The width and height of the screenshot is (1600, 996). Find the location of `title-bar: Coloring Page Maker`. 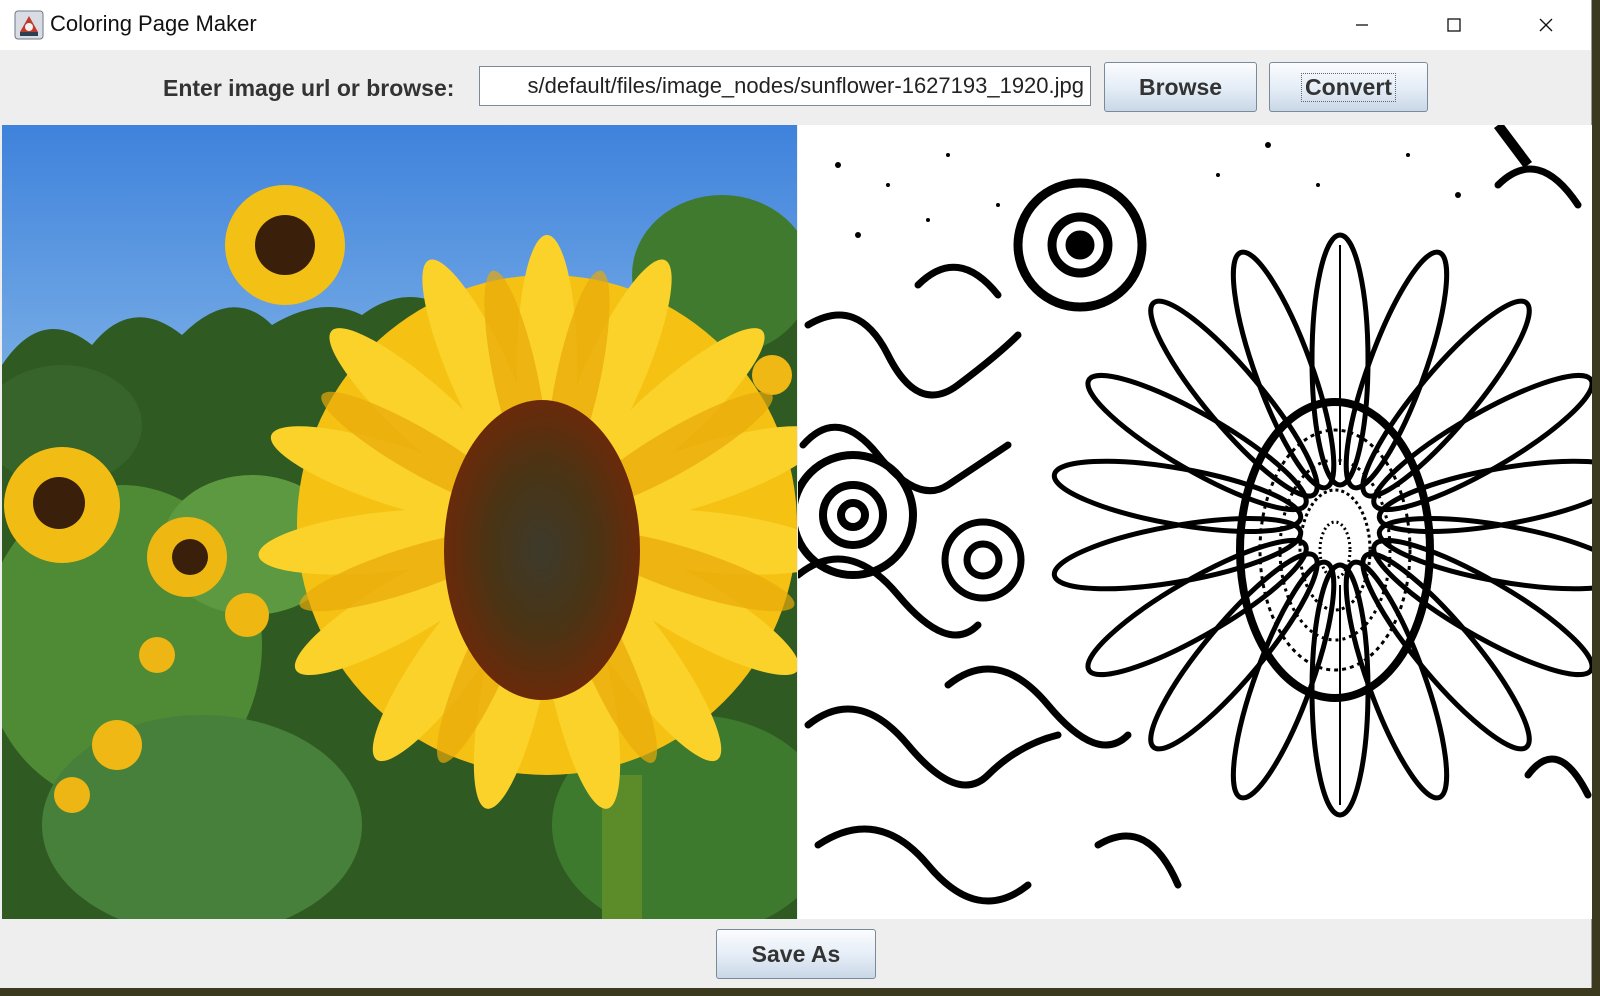

title-bar: Coloring Page Maker is located at coordinates (795, 25).